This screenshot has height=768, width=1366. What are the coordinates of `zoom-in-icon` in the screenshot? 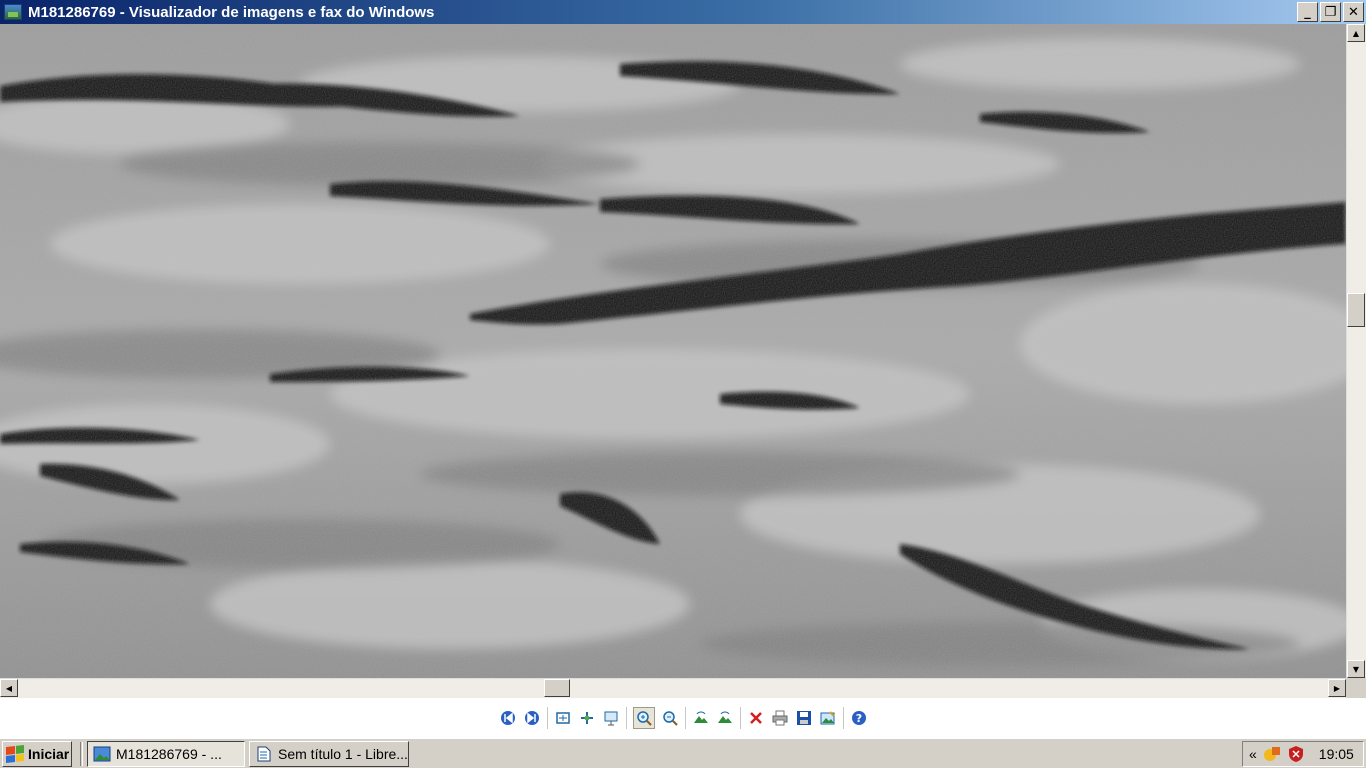 It's located at (643, 718).